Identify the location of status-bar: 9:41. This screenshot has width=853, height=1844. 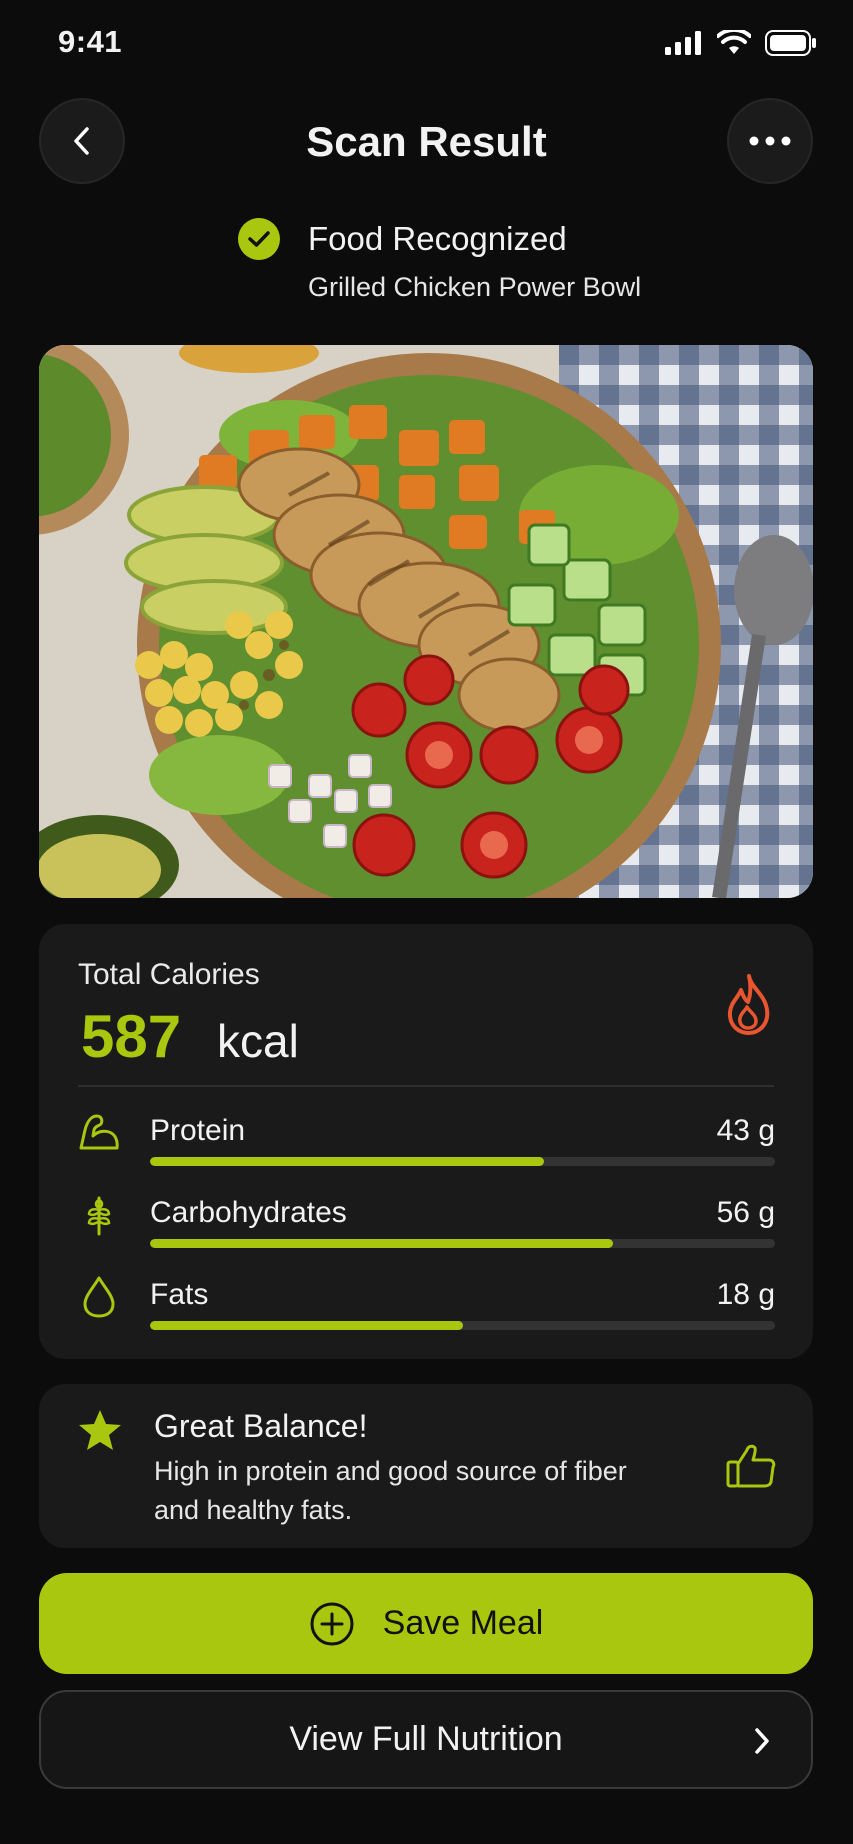
(426, 45).